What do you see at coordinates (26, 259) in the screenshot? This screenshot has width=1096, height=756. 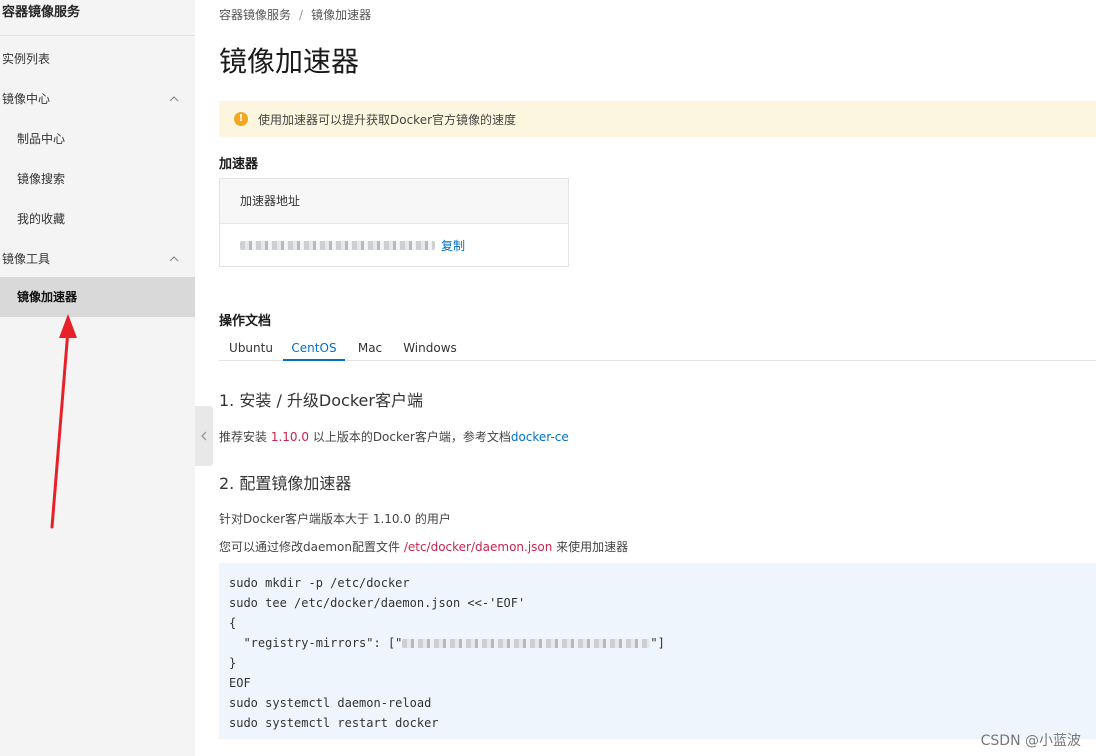 I see `sidebar-item-label: 镜像工具` at bounding box center [26, 259].